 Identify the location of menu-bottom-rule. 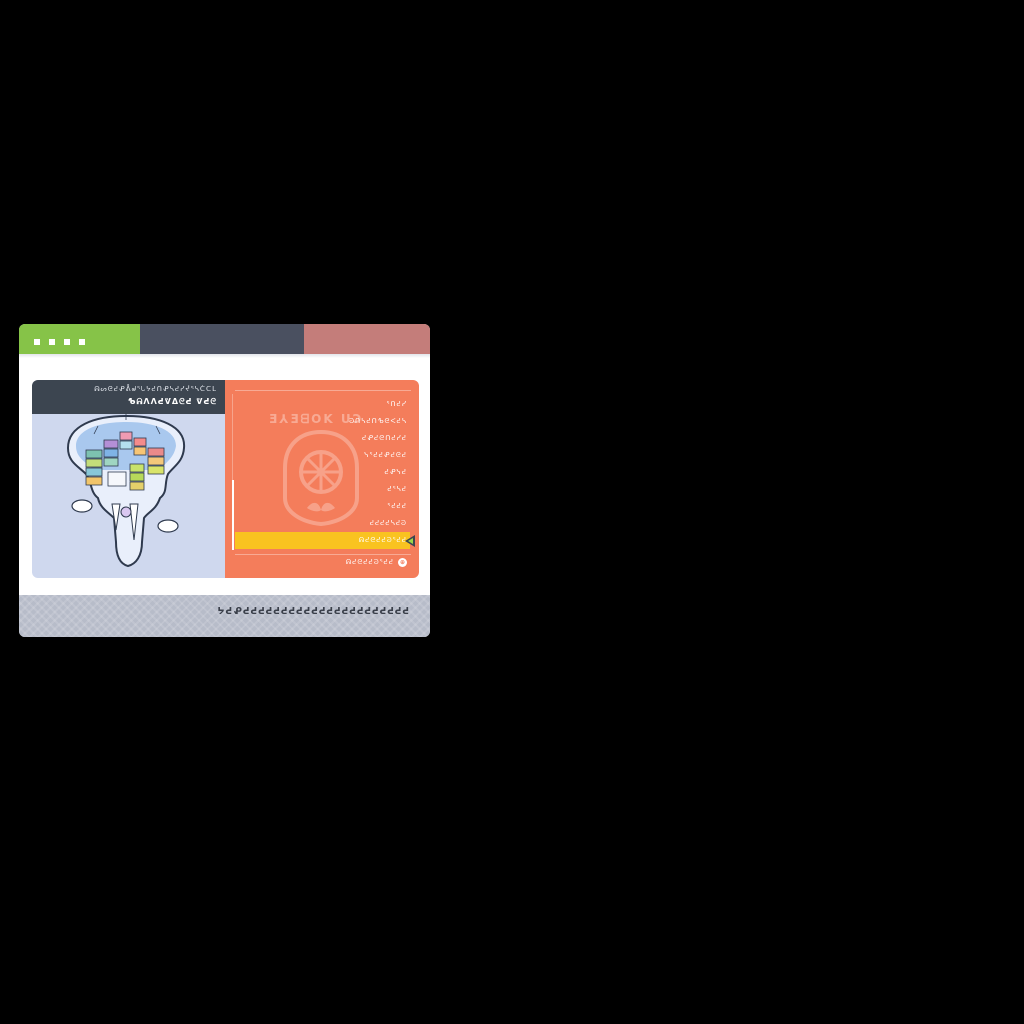
(323, 554).